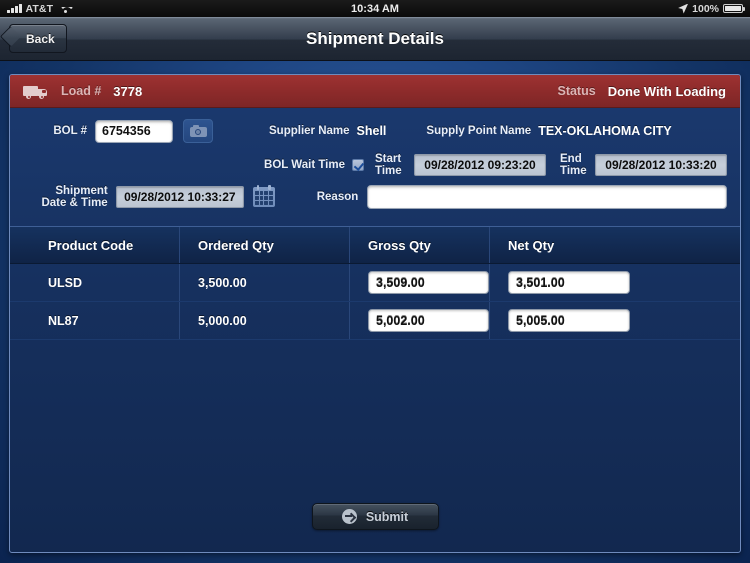 Image resolution: width=750 pixels, height=563 pixels. Describe the element at coordinates (388, 159) in the screenshot. I see `start-time-label-line1: Start` at that location.